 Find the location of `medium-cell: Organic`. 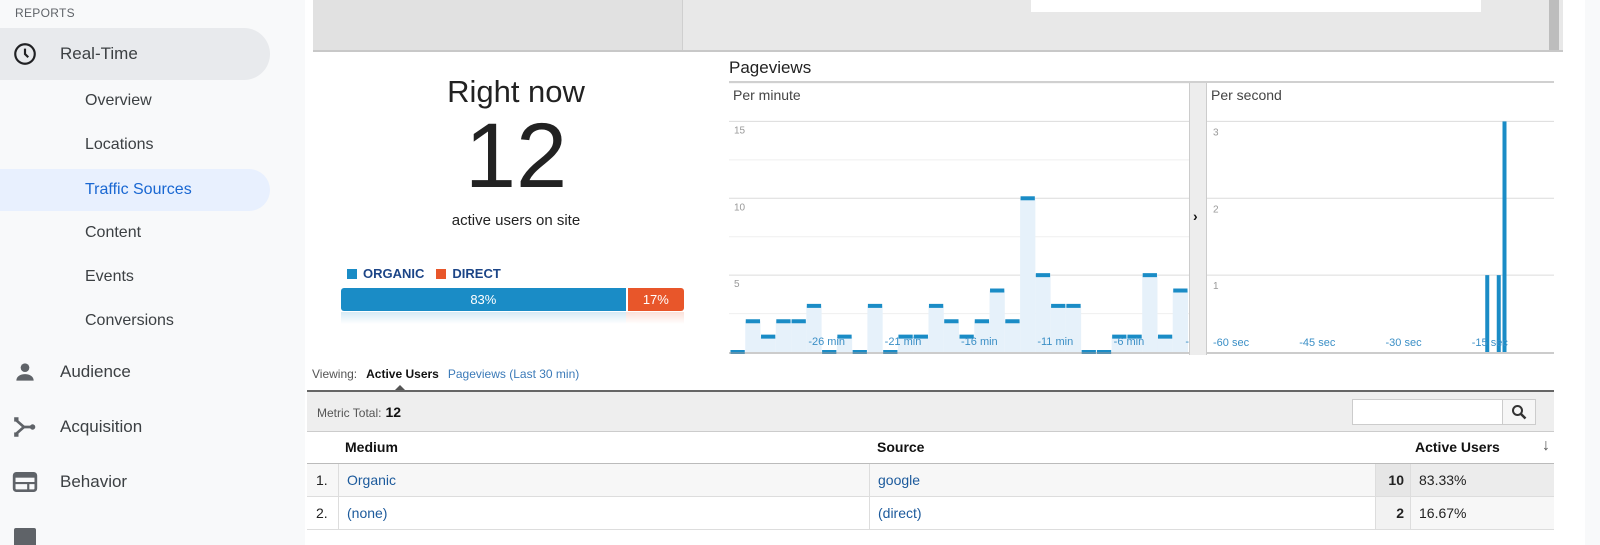

medium-cell: Organic is located at coordinates (604, 480).